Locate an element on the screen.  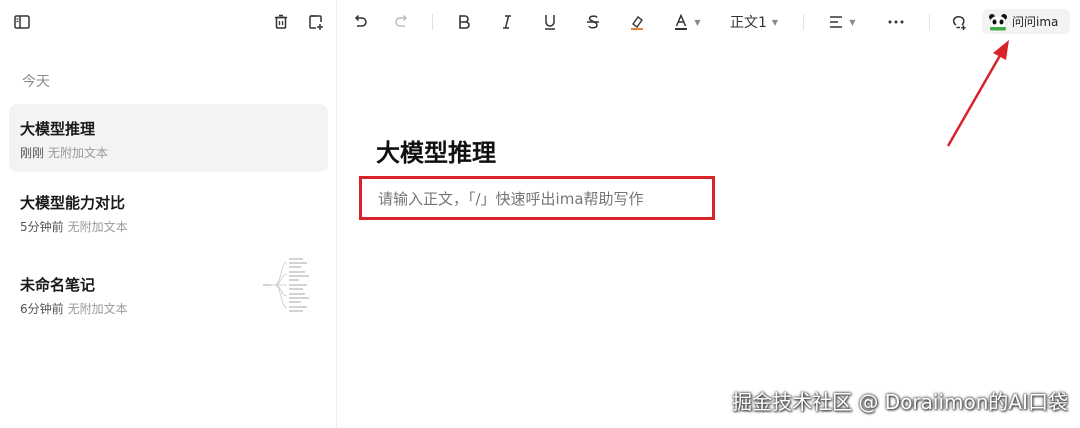
font-color-icon: ▼ is located at coordinates (687, 22).